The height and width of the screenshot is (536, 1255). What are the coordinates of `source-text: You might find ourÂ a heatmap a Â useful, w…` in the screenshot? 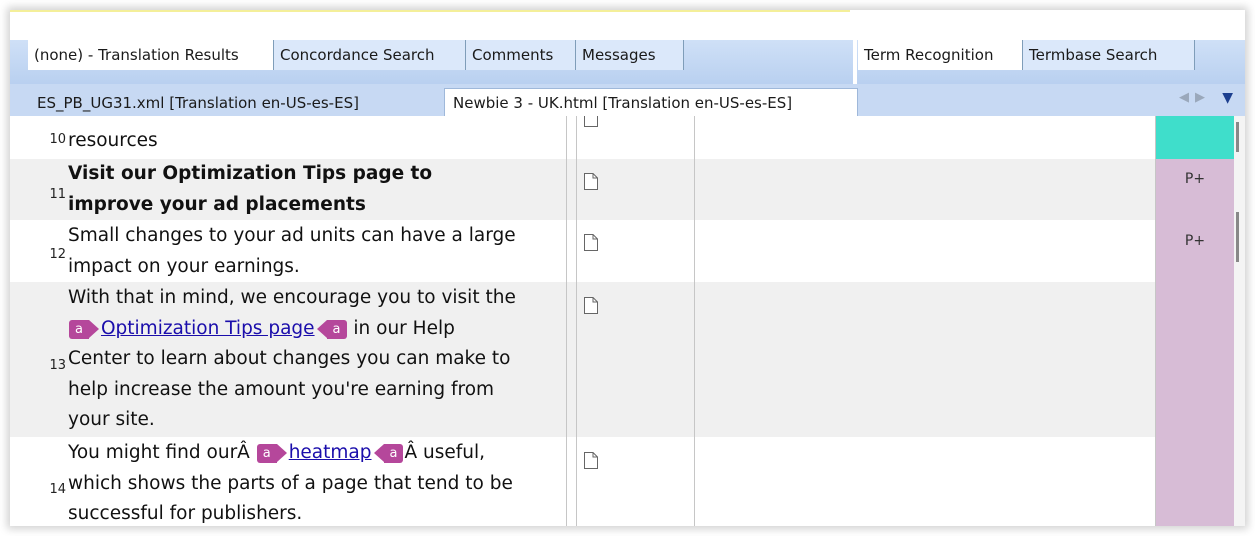 It's located at (290, 483).